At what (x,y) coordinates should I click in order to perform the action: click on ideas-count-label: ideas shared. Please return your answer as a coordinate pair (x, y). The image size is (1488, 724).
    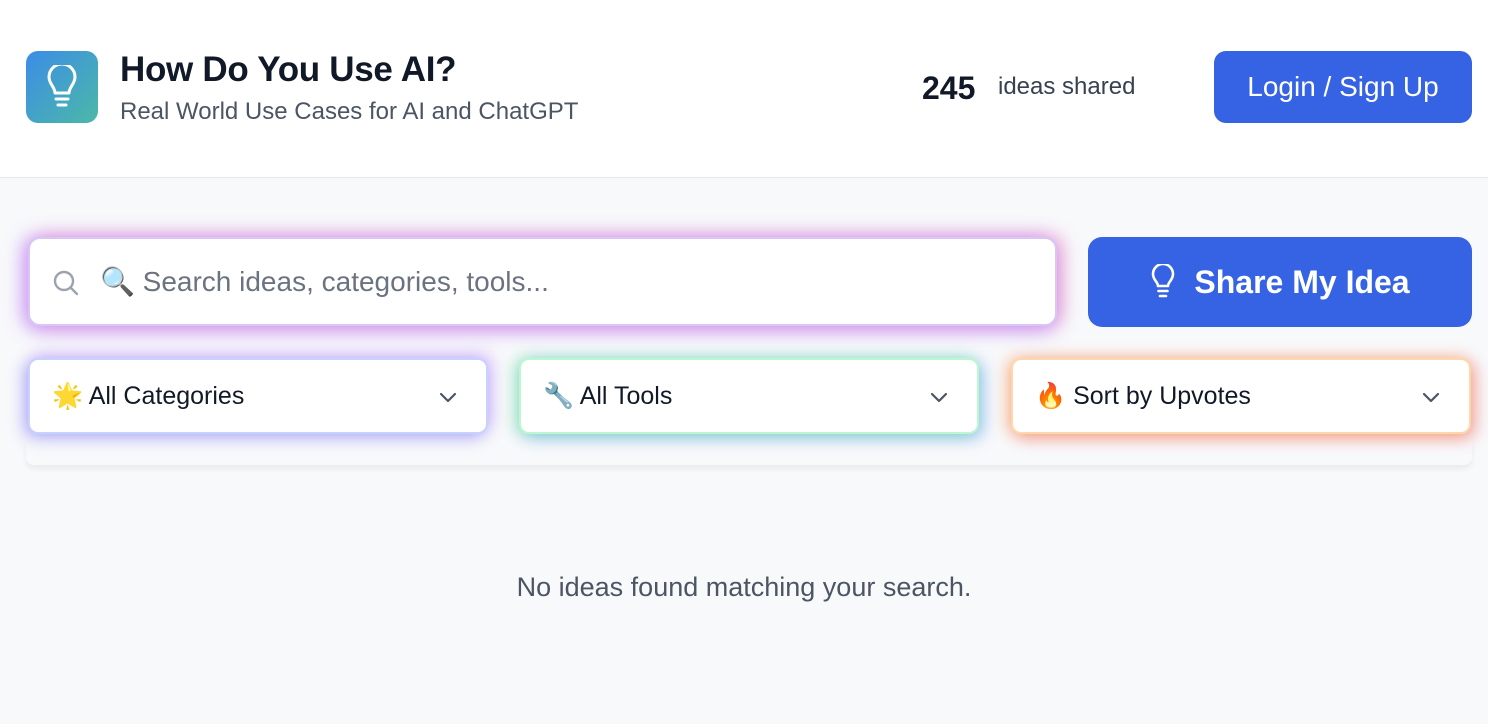
    Looking at the image, I should click on (1067, 86).